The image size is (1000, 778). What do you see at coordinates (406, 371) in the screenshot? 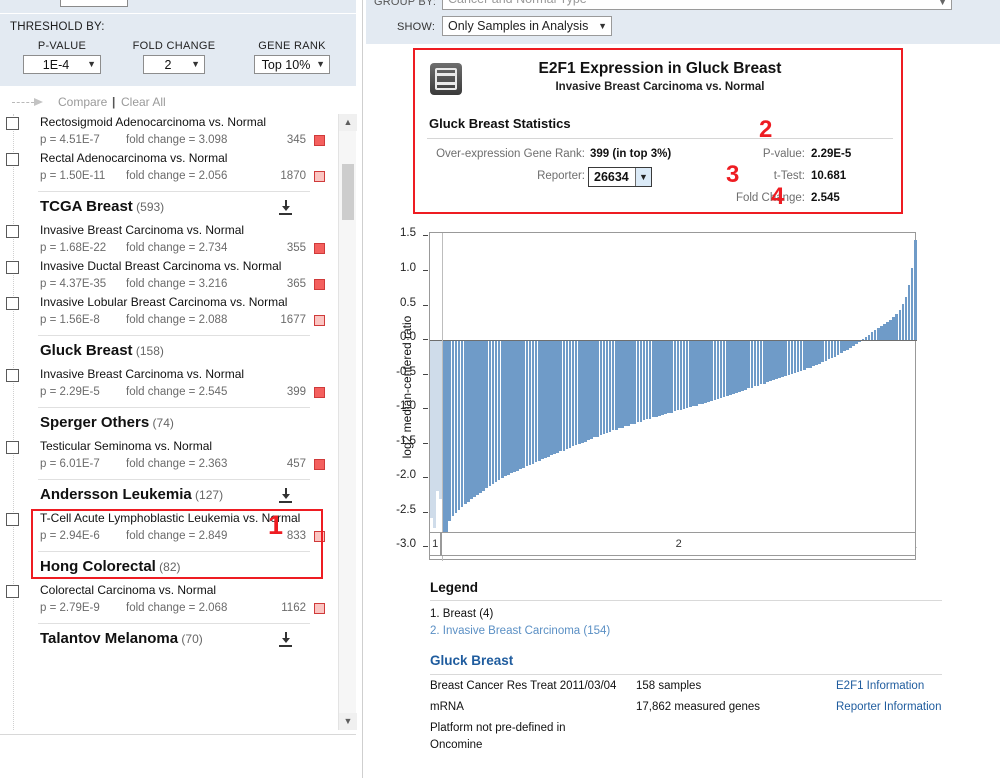
I see `y-axis-tick-label: -0.5` at bounding box center [406, 371].